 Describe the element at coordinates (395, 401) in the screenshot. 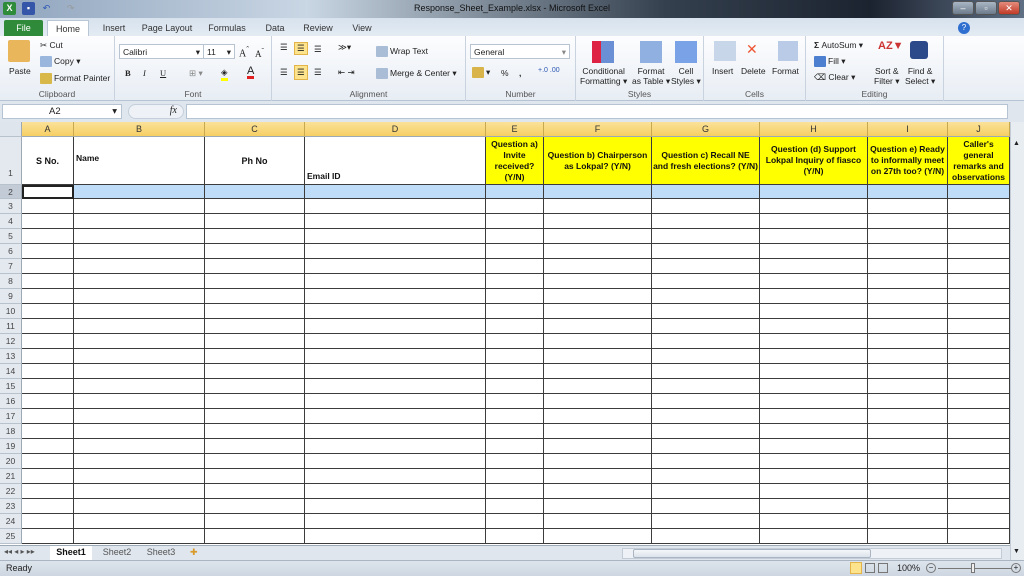

I see `cell-d16` at that location.